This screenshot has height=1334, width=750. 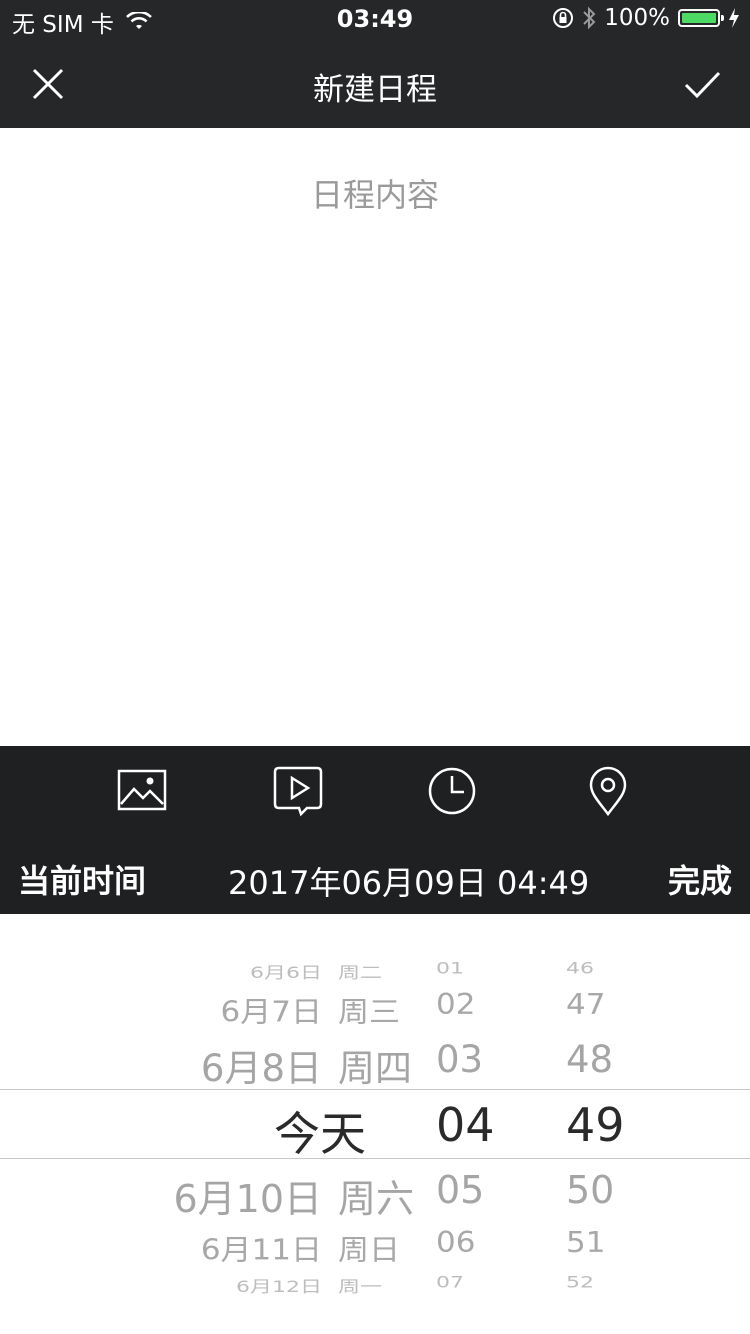 I want to click on picker-hour: 01, so click(x=450, y=968).